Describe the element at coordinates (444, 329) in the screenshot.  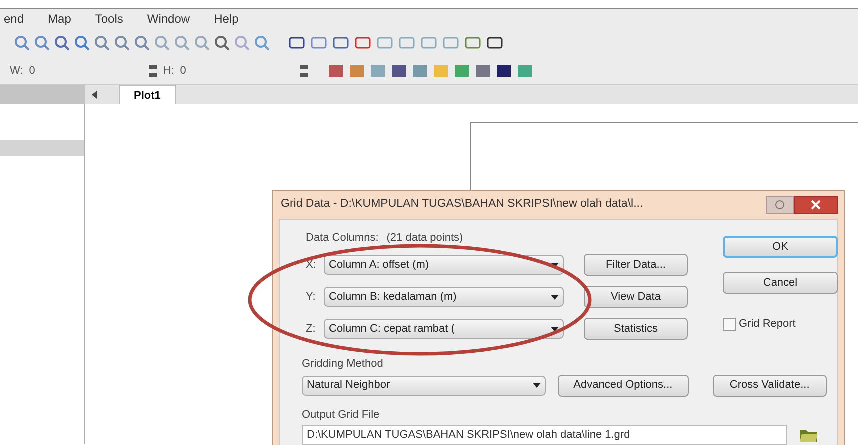
I see `column-select: Column C: cepat rambat (` at that location.